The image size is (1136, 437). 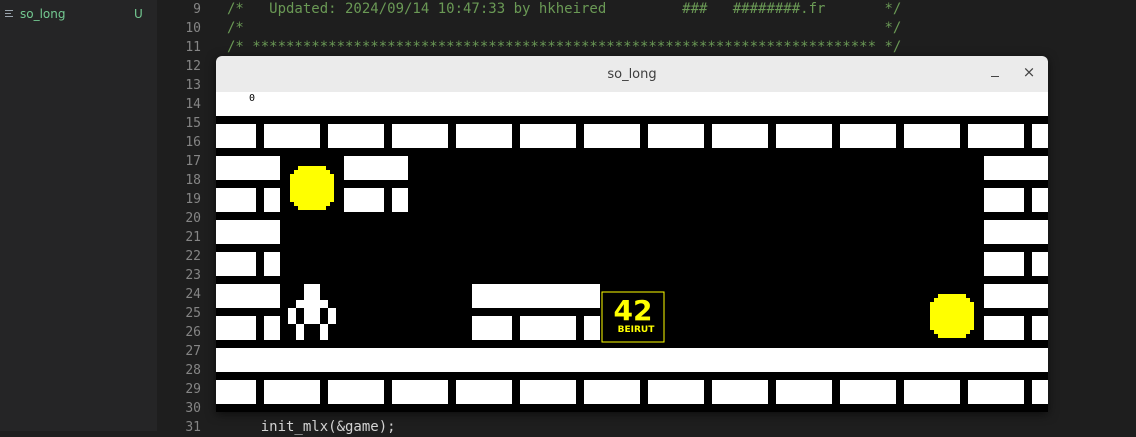 I want to click on line-number: 30, so click(x=193, y=408).